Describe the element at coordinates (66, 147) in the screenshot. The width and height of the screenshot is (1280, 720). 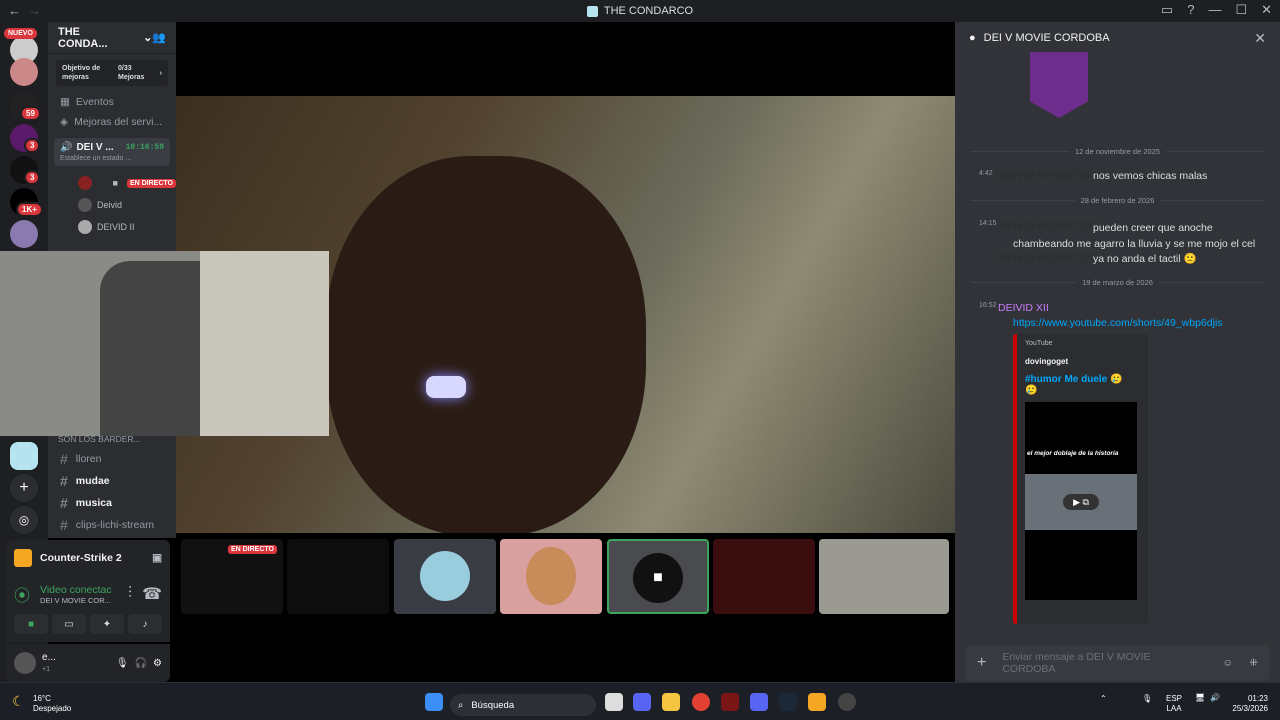
I see `speaker-icon: 🔊` at that location.